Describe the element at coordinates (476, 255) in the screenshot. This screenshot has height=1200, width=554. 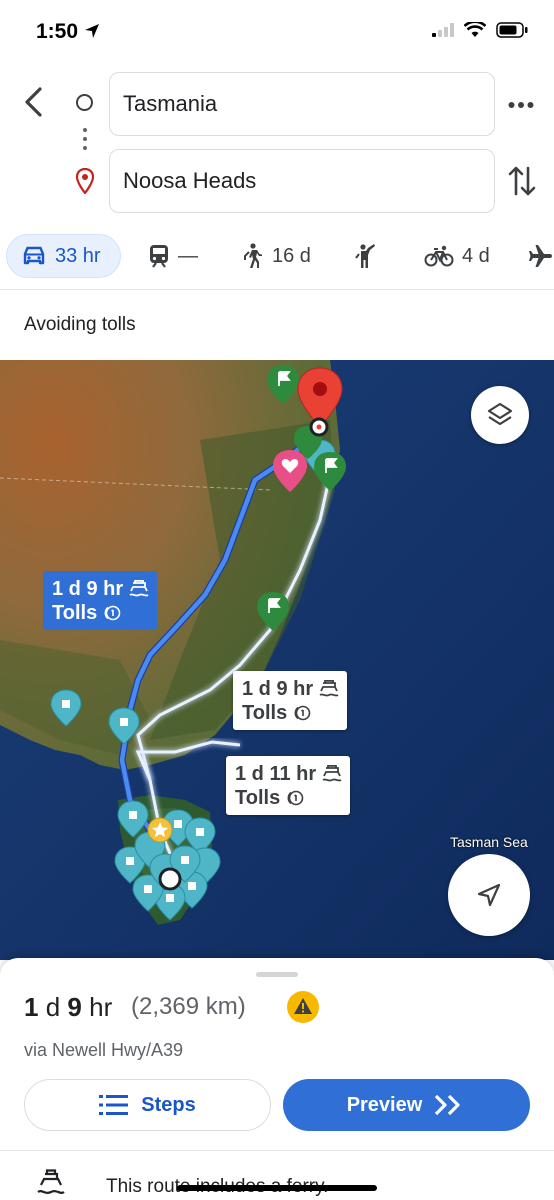
I see `mode-cycling-label: 4 d` at that location.